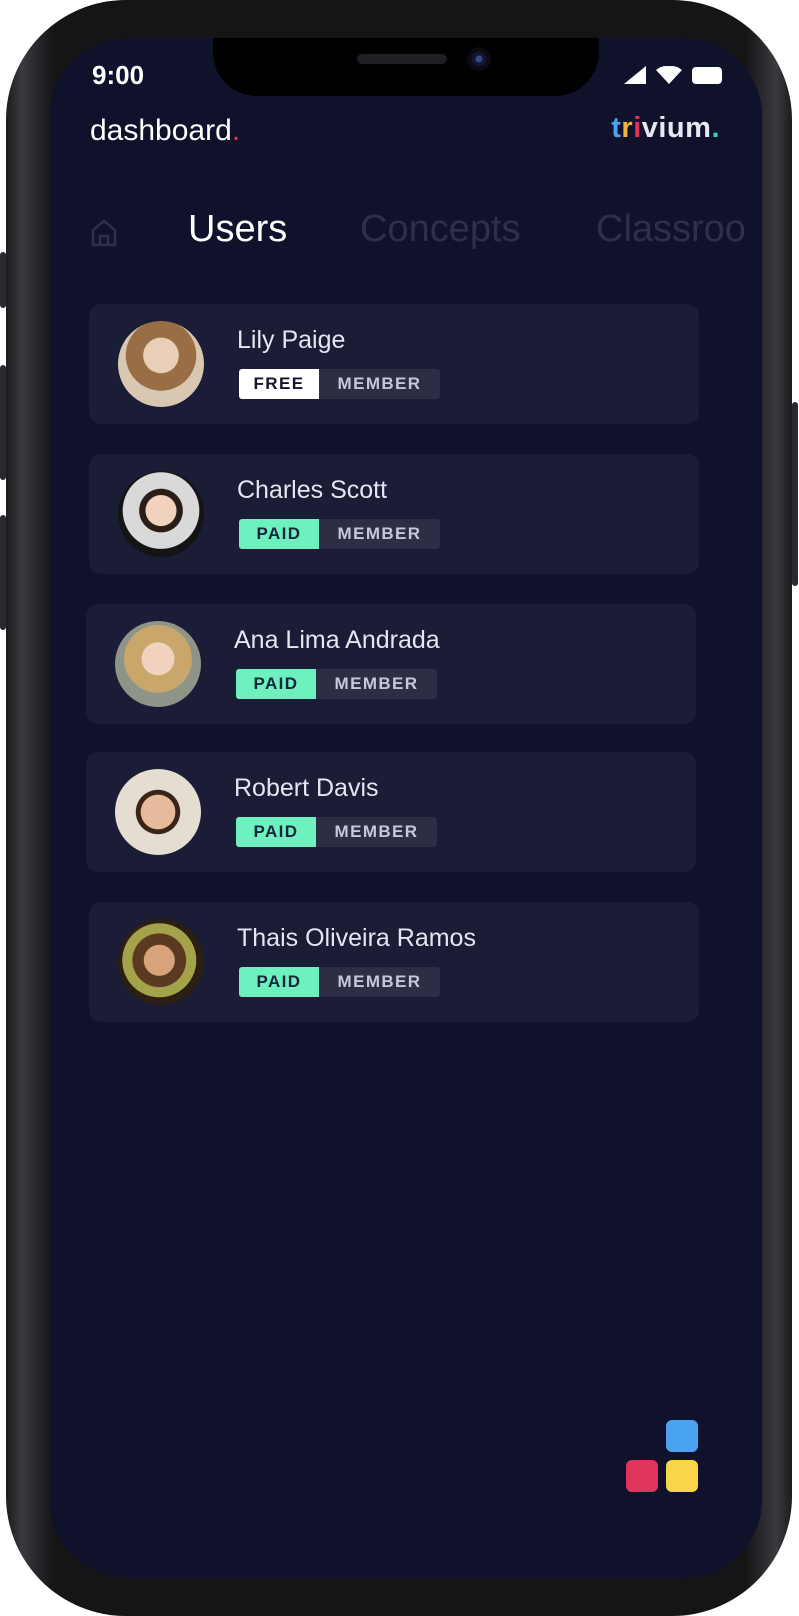  I want to click on user-name: Lily Paige, so click(291, 340).